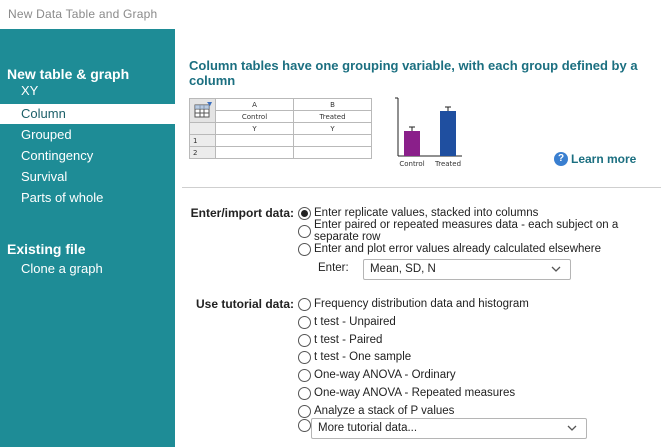 This screenshot has height=447, width=664. Describe the element at coordinates (254, 104) in the screenshot. I see `col-letter-a: A` at that location.